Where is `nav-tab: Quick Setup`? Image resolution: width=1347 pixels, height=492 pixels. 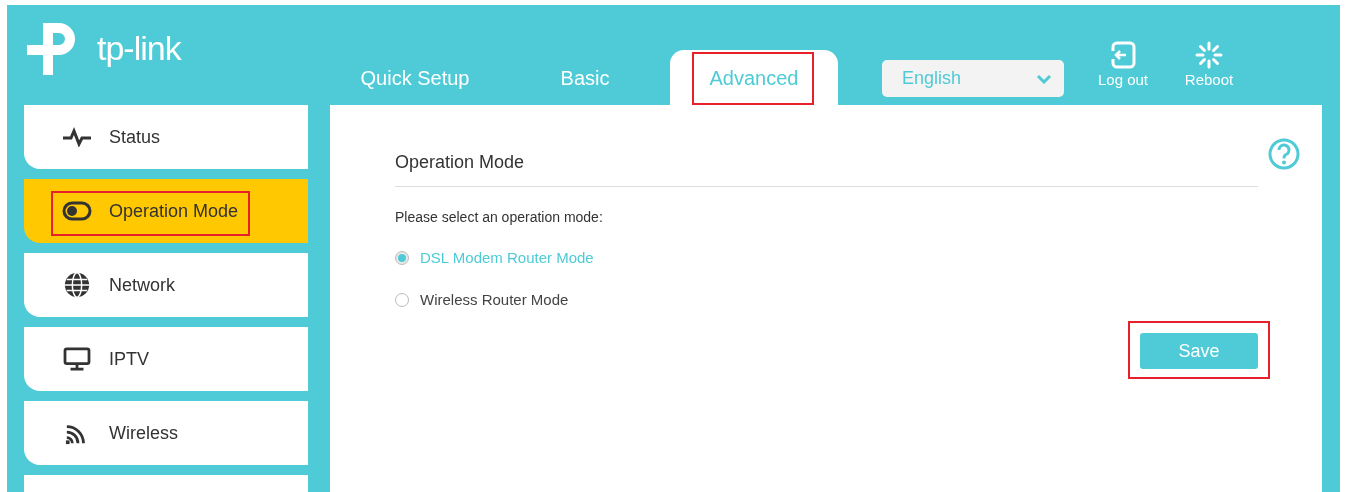
nav-tab: Quick Setup is located at coordinates (415, 77).